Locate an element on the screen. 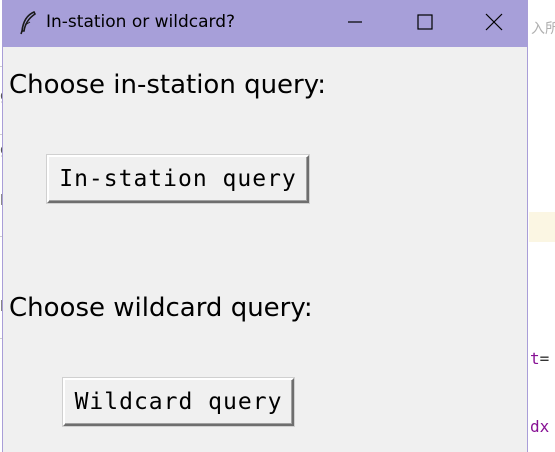 The image size is (555, 452). wildcard-query-button: Wildcard query is located at coordinates (178, 402).